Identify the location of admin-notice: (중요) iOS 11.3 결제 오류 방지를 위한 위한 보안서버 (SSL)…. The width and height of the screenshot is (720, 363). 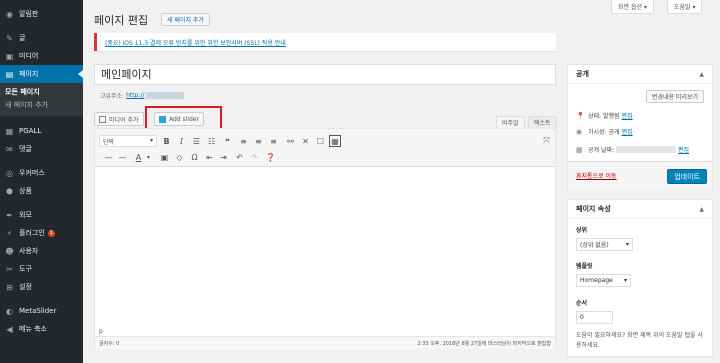
(325, 42).